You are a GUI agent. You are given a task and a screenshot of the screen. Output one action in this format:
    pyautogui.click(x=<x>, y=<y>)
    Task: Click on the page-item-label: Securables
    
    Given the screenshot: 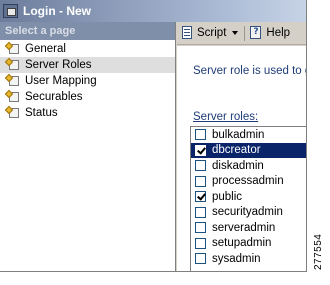 What is the action you would take?
    pyautogui.click(x=54, y=97)
    